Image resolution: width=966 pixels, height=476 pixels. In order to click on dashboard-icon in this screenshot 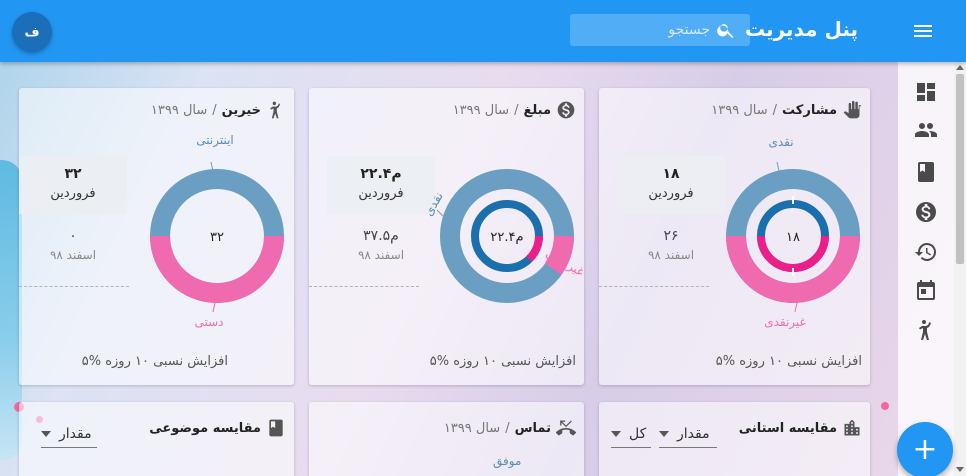, I will do `click(926, 92)`.